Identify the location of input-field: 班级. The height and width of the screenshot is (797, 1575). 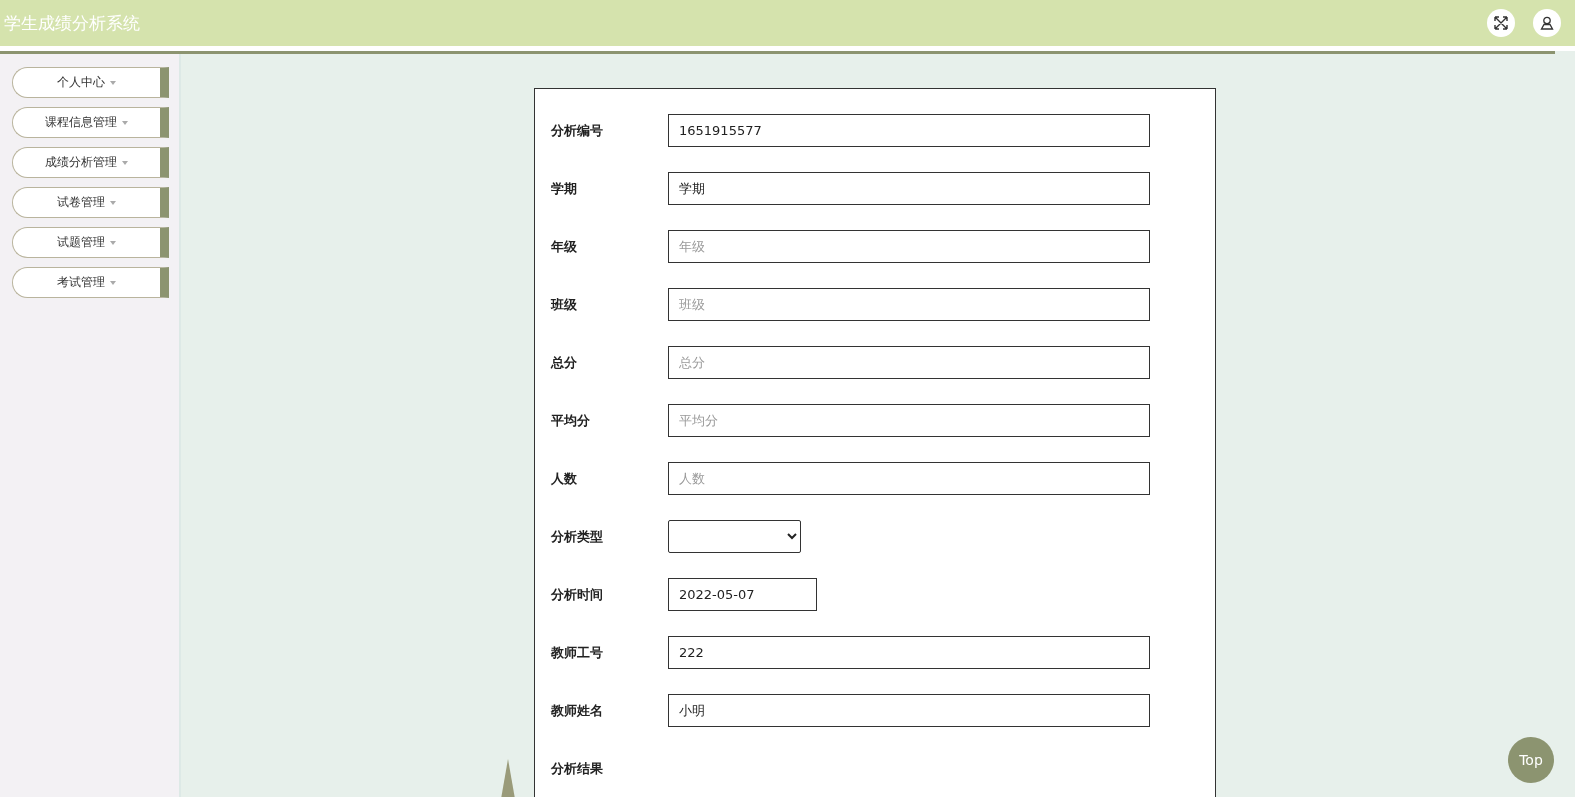
(909, 304).